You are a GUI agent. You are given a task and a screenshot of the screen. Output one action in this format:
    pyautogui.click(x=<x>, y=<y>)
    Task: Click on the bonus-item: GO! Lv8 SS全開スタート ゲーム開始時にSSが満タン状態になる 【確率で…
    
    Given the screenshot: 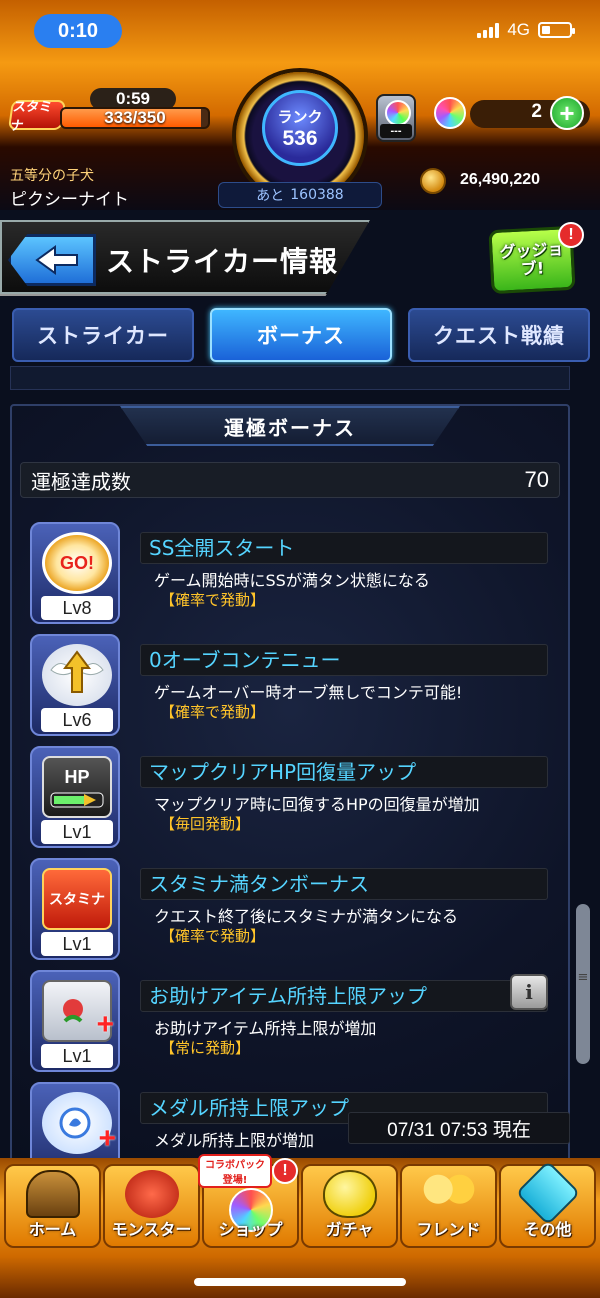 What is the action you would take?
    pyautogui.click(x=300, y=573)
    